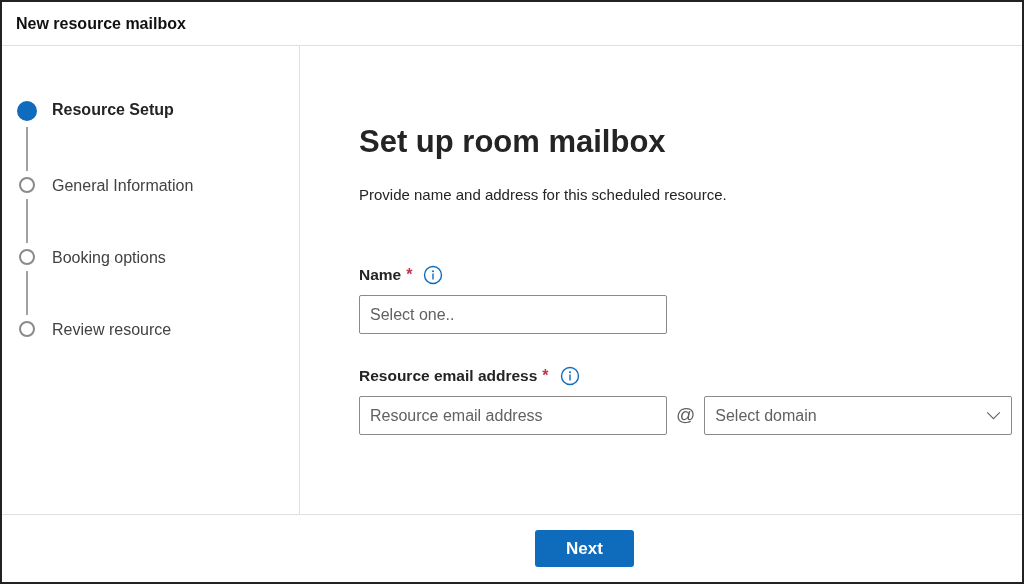 This screenshot has width=1024, height=584. What do you see at coordinates (858, 415) in the screenshot?
I see `domain-dropdown: Select domain` at bounding box center [858, 415].